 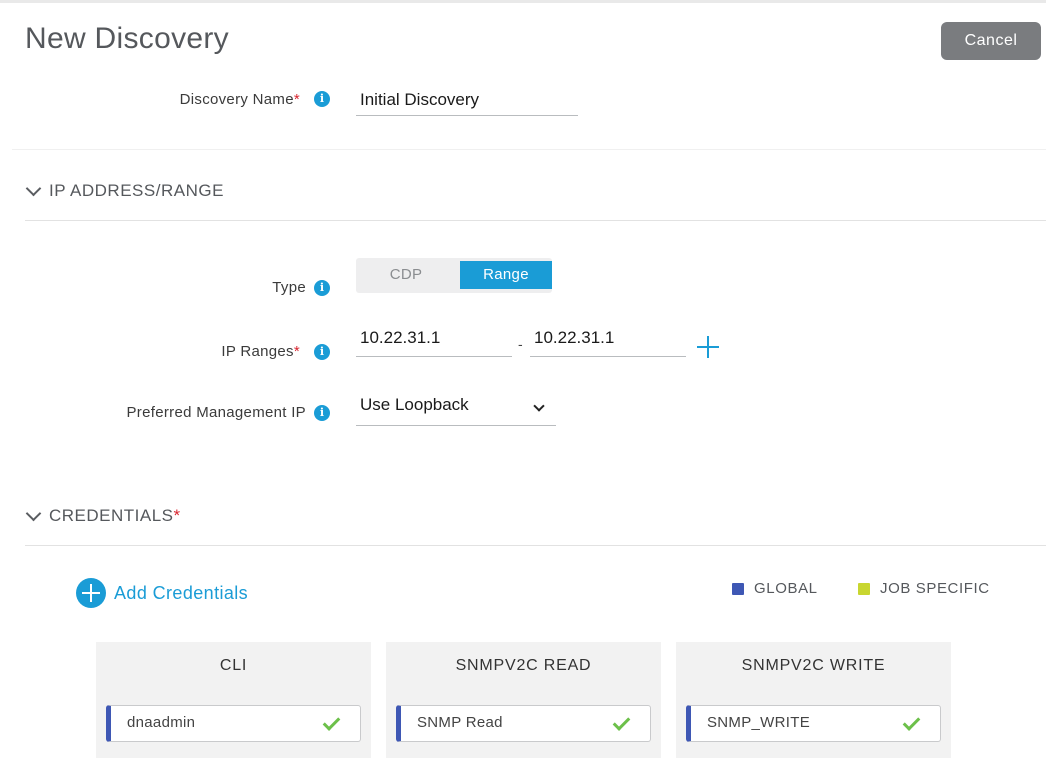 What do you see at coordinates (233, 665) in the screenshot?
I see `card-title: CLI` at bounding box center [233, 665].